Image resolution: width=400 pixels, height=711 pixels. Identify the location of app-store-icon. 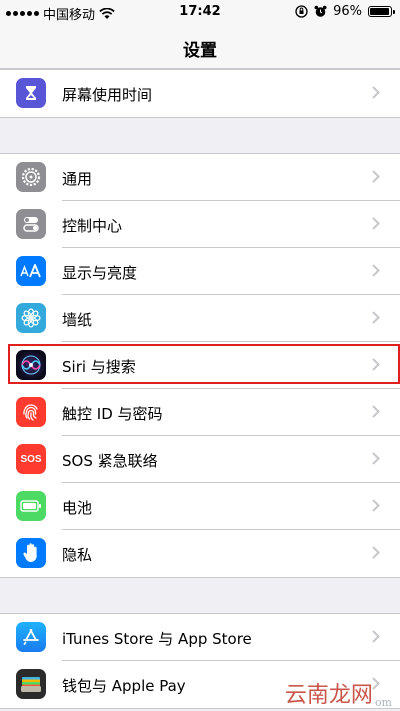
(31, 637).